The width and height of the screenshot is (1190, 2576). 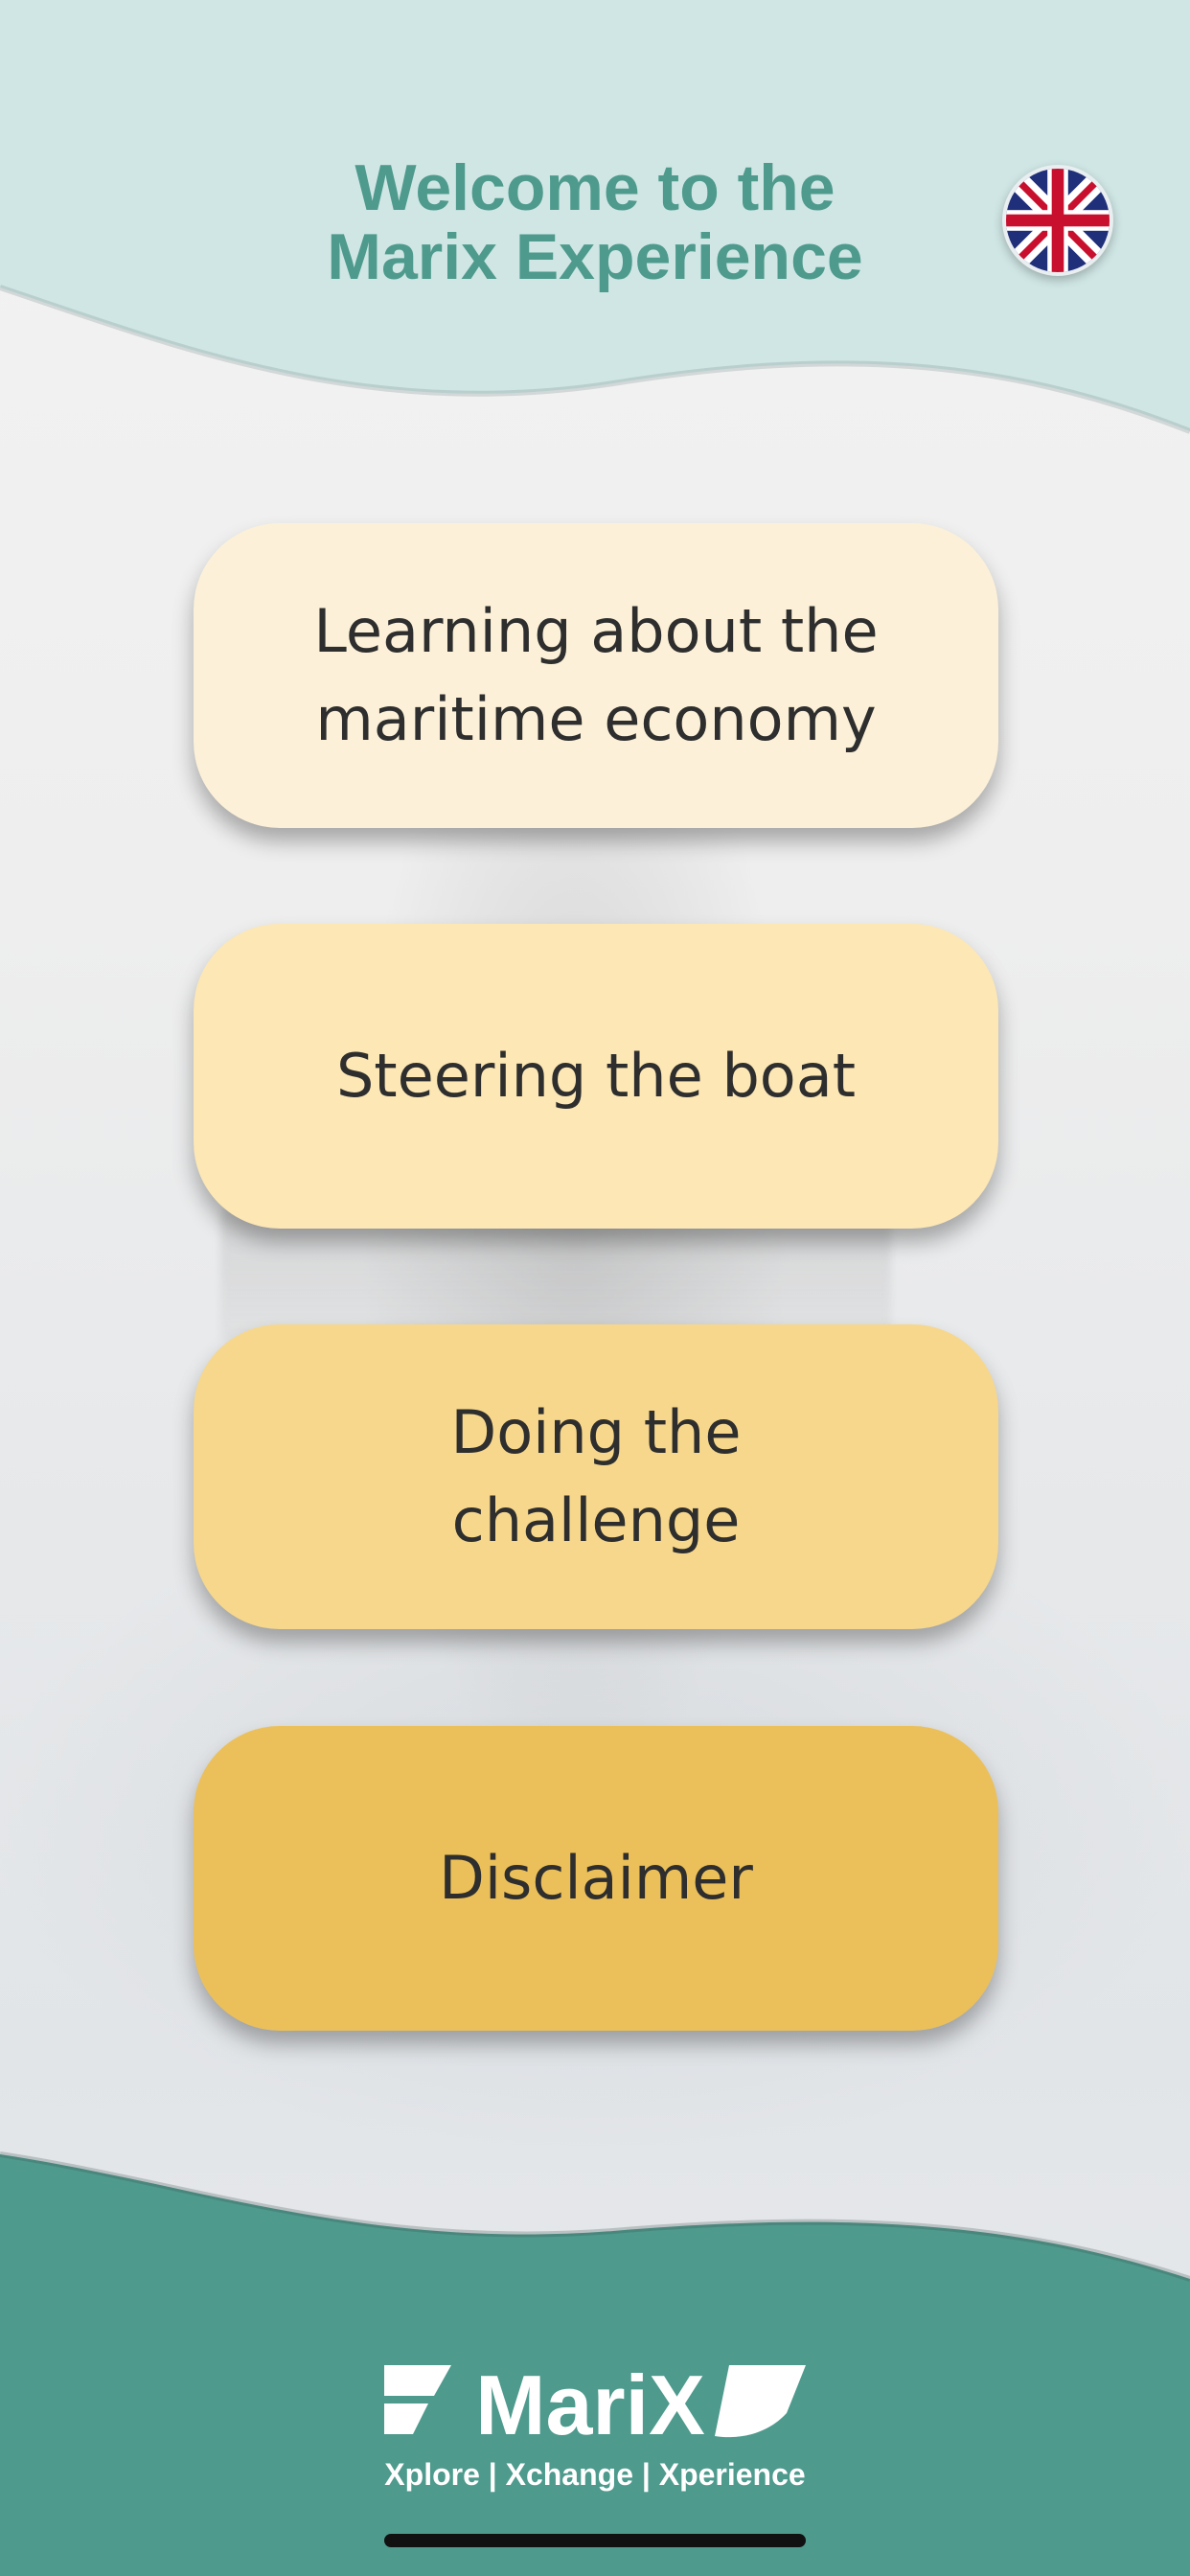 I want to click on disclaimer-button: Disclaimer, so click(x=596, y=1878).